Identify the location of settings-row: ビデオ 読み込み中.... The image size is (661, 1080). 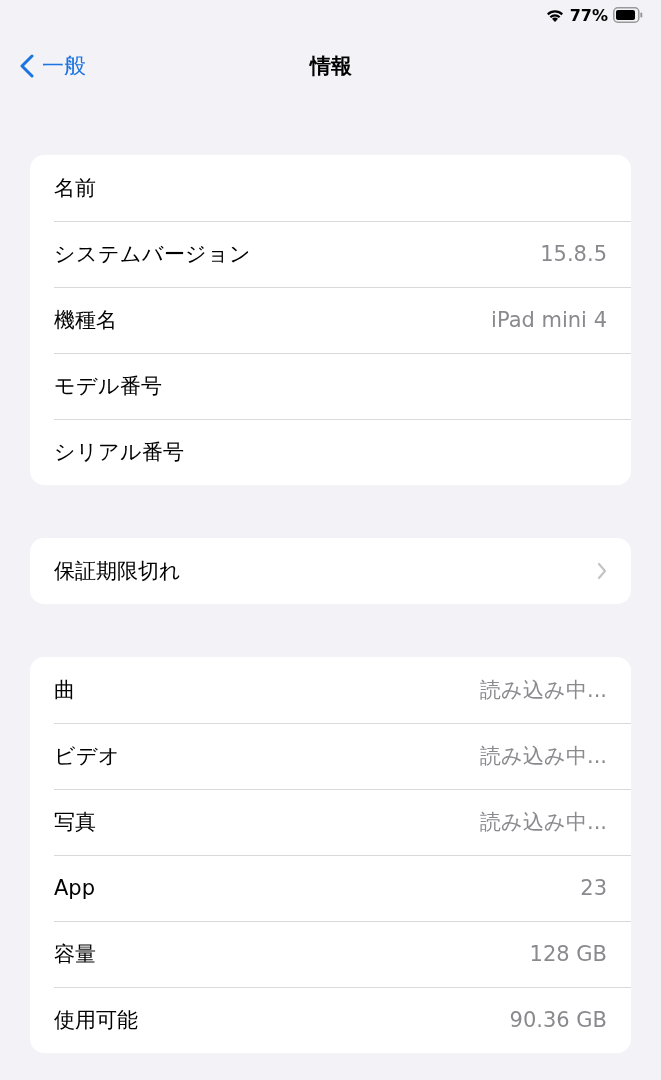
(330, 756).